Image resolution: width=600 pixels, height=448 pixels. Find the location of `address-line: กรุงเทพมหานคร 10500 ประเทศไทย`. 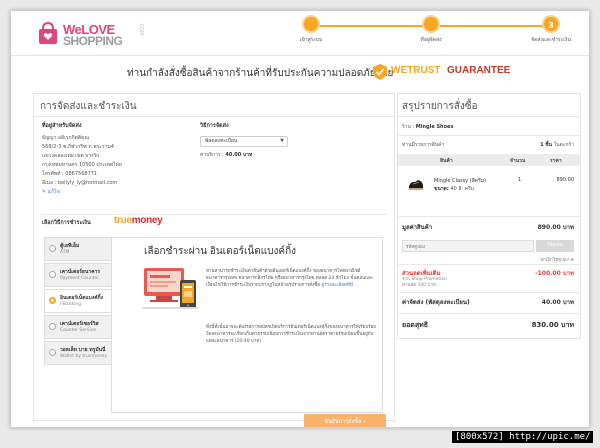

address-line: กรุงเทพมหานคร 10500 ประเทศไทย is located at coordinates (82, 165).